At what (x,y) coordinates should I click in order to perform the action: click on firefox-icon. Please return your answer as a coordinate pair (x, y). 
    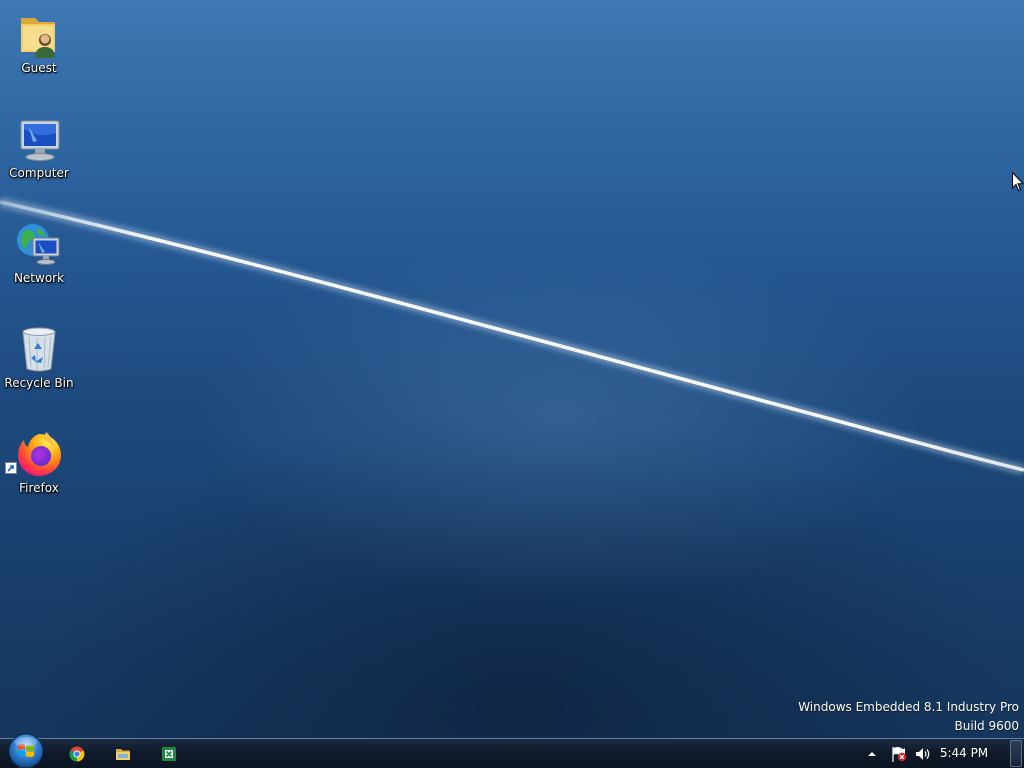
    Looking at the image, I should click on (34, 454).